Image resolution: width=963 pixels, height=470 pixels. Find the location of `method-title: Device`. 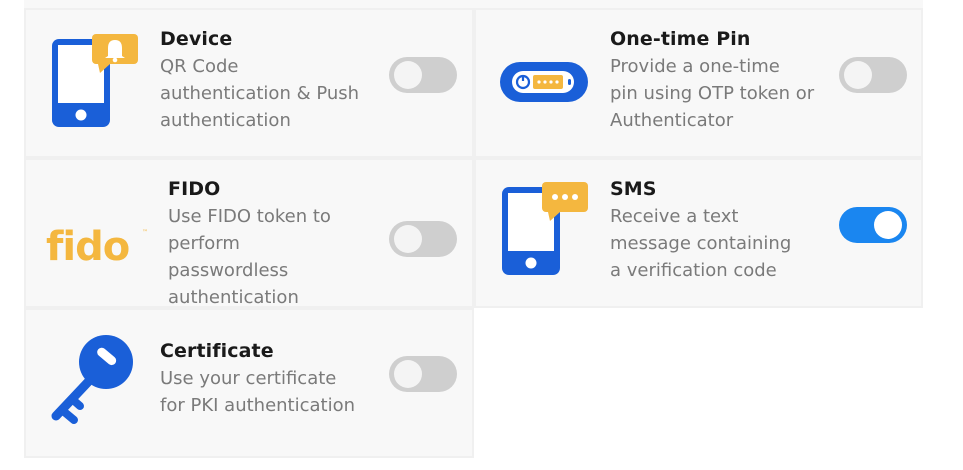

method-title: Device is located at coordinates (196, 39).